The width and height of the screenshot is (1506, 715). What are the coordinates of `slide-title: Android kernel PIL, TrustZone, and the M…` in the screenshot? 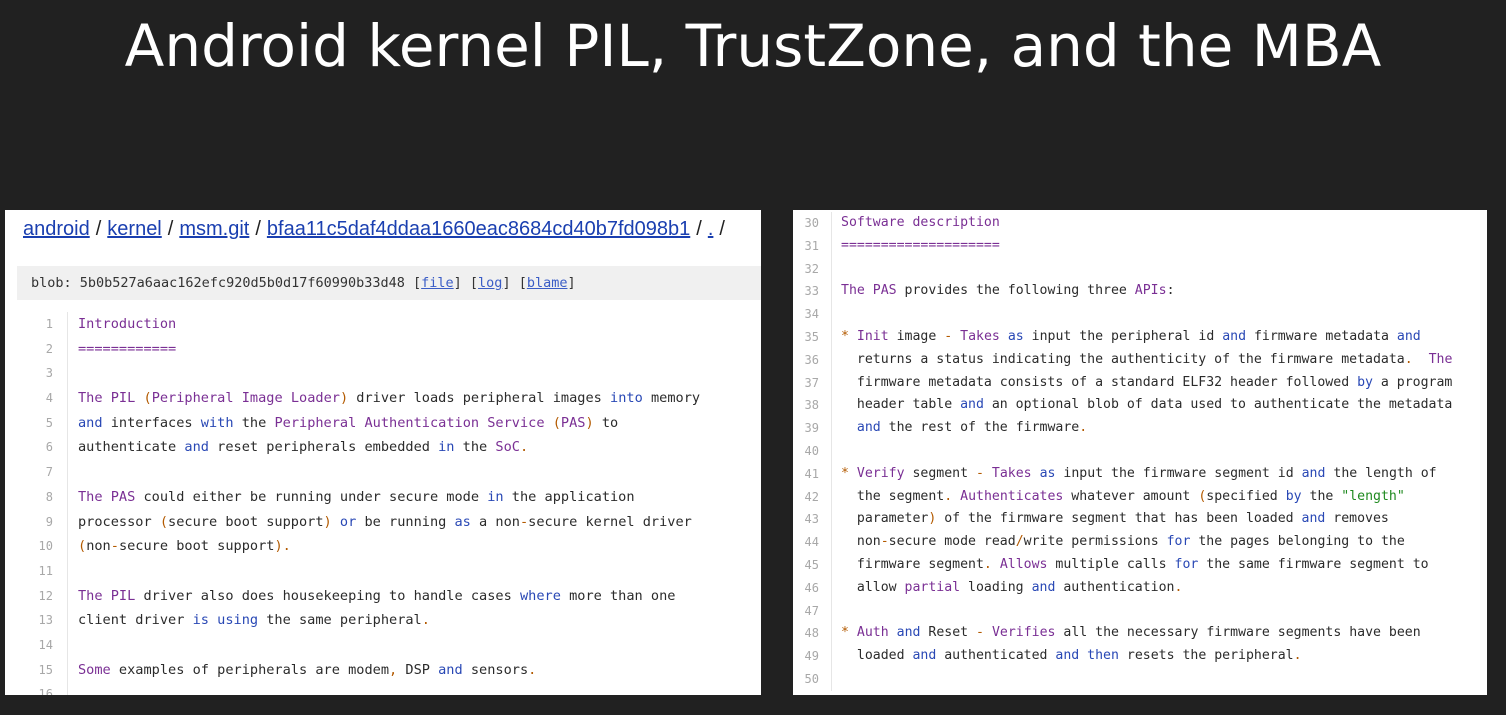 It's located at (753, 46).